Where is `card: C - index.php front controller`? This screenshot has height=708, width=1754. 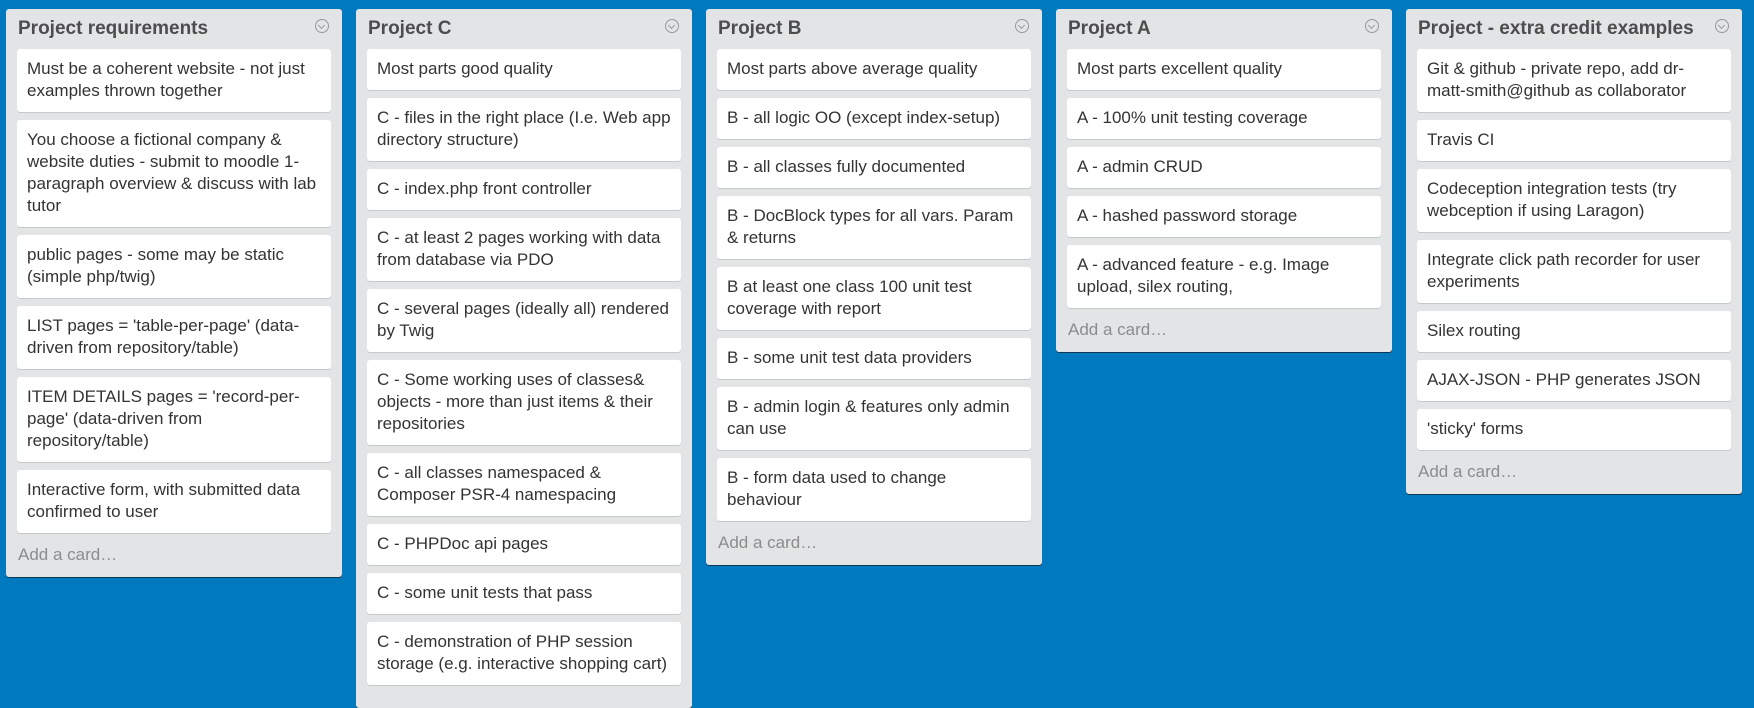
card: C - index.php front controller is located at coordinates (524, 189).